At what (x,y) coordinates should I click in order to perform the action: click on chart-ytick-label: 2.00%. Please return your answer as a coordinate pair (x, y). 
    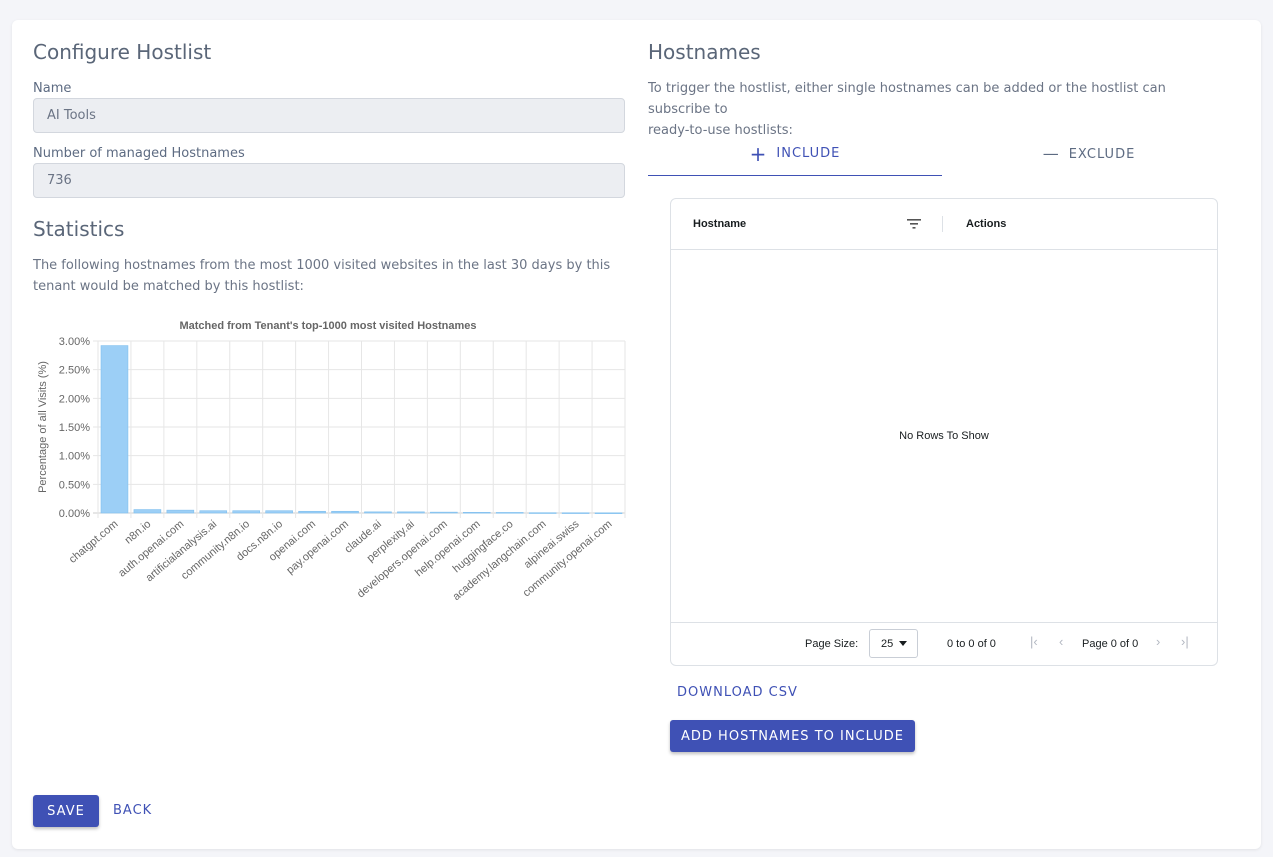
    Looking at the image, I should click on (74, 399).